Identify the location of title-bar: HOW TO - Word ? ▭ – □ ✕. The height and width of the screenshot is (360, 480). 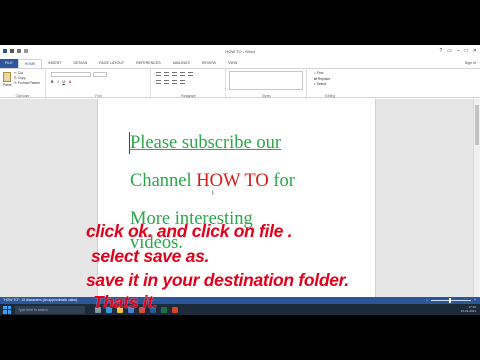
(240, 51).